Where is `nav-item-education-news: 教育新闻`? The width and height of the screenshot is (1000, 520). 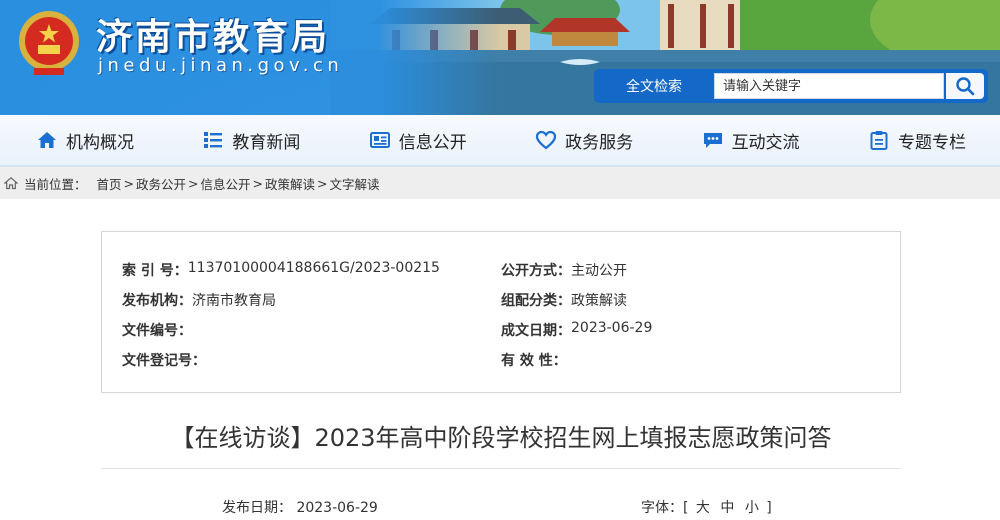
nav-item-education-news: 教育新闻 is located at coordinates (251, 140).